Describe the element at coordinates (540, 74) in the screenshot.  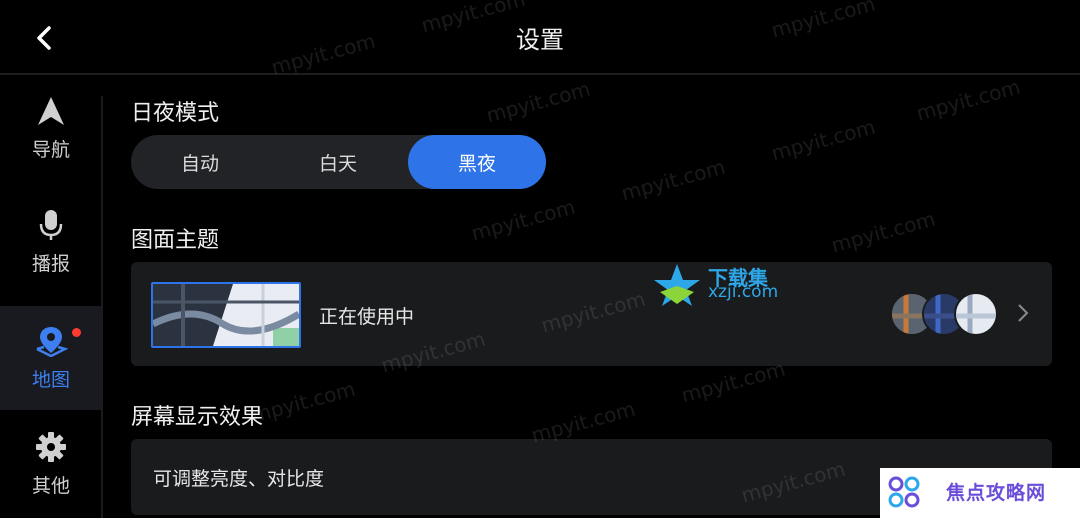
I see `header-divider` at that location.